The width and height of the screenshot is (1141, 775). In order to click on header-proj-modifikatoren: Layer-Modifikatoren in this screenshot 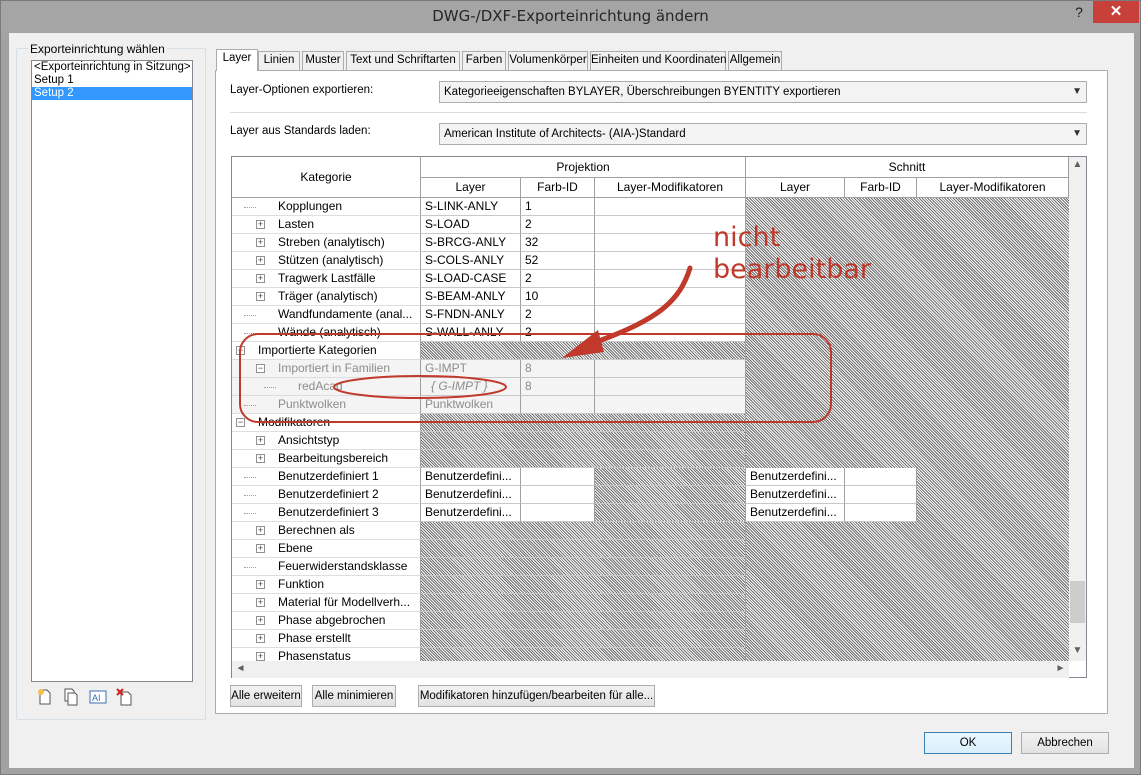, I will do `click(670, 188)`.